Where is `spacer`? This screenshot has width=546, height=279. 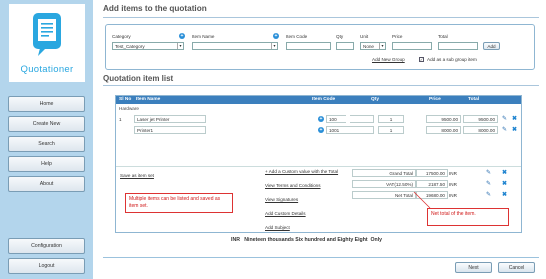 spacer is located at coordinates (348, 119).